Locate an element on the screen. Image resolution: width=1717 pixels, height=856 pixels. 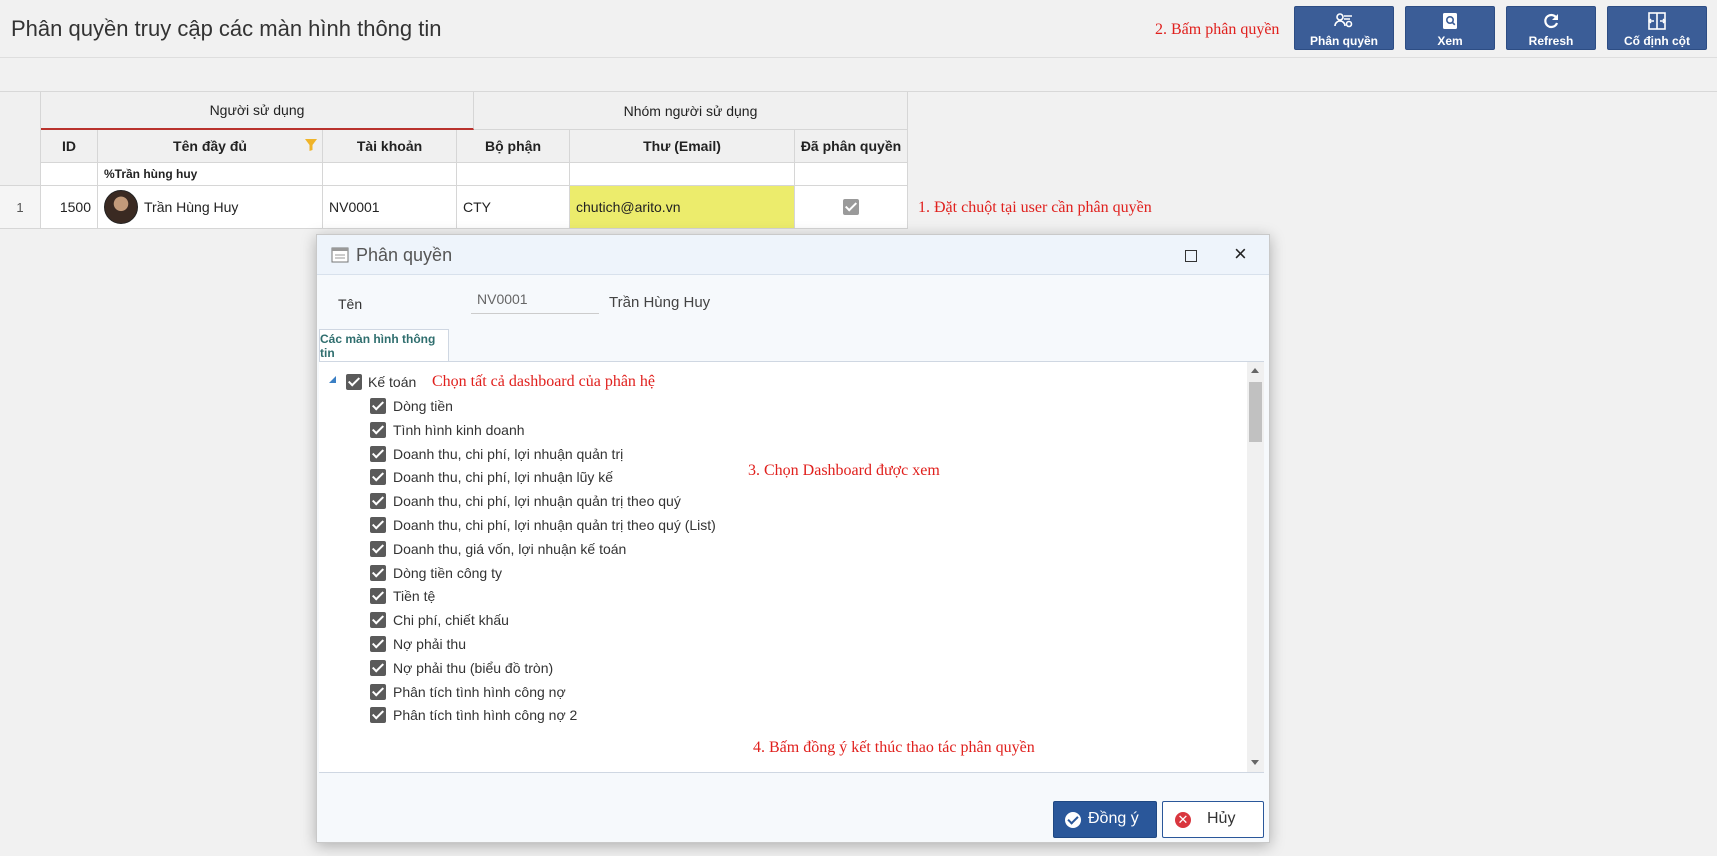
filter-department is located at coordinates (513, 174).